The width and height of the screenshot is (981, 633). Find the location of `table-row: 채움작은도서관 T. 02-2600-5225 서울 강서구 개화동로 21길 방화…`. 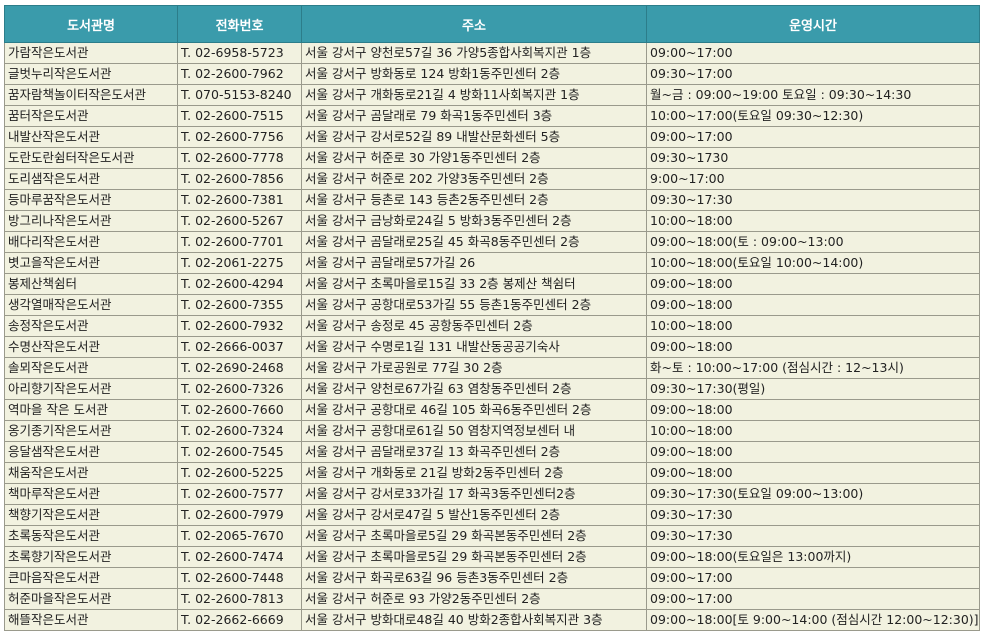

table-row: 채움작은도서관 T. 02-2600-5225 서울 강서구 개화동로 21길 방화… is located at coordinates (492, 473).